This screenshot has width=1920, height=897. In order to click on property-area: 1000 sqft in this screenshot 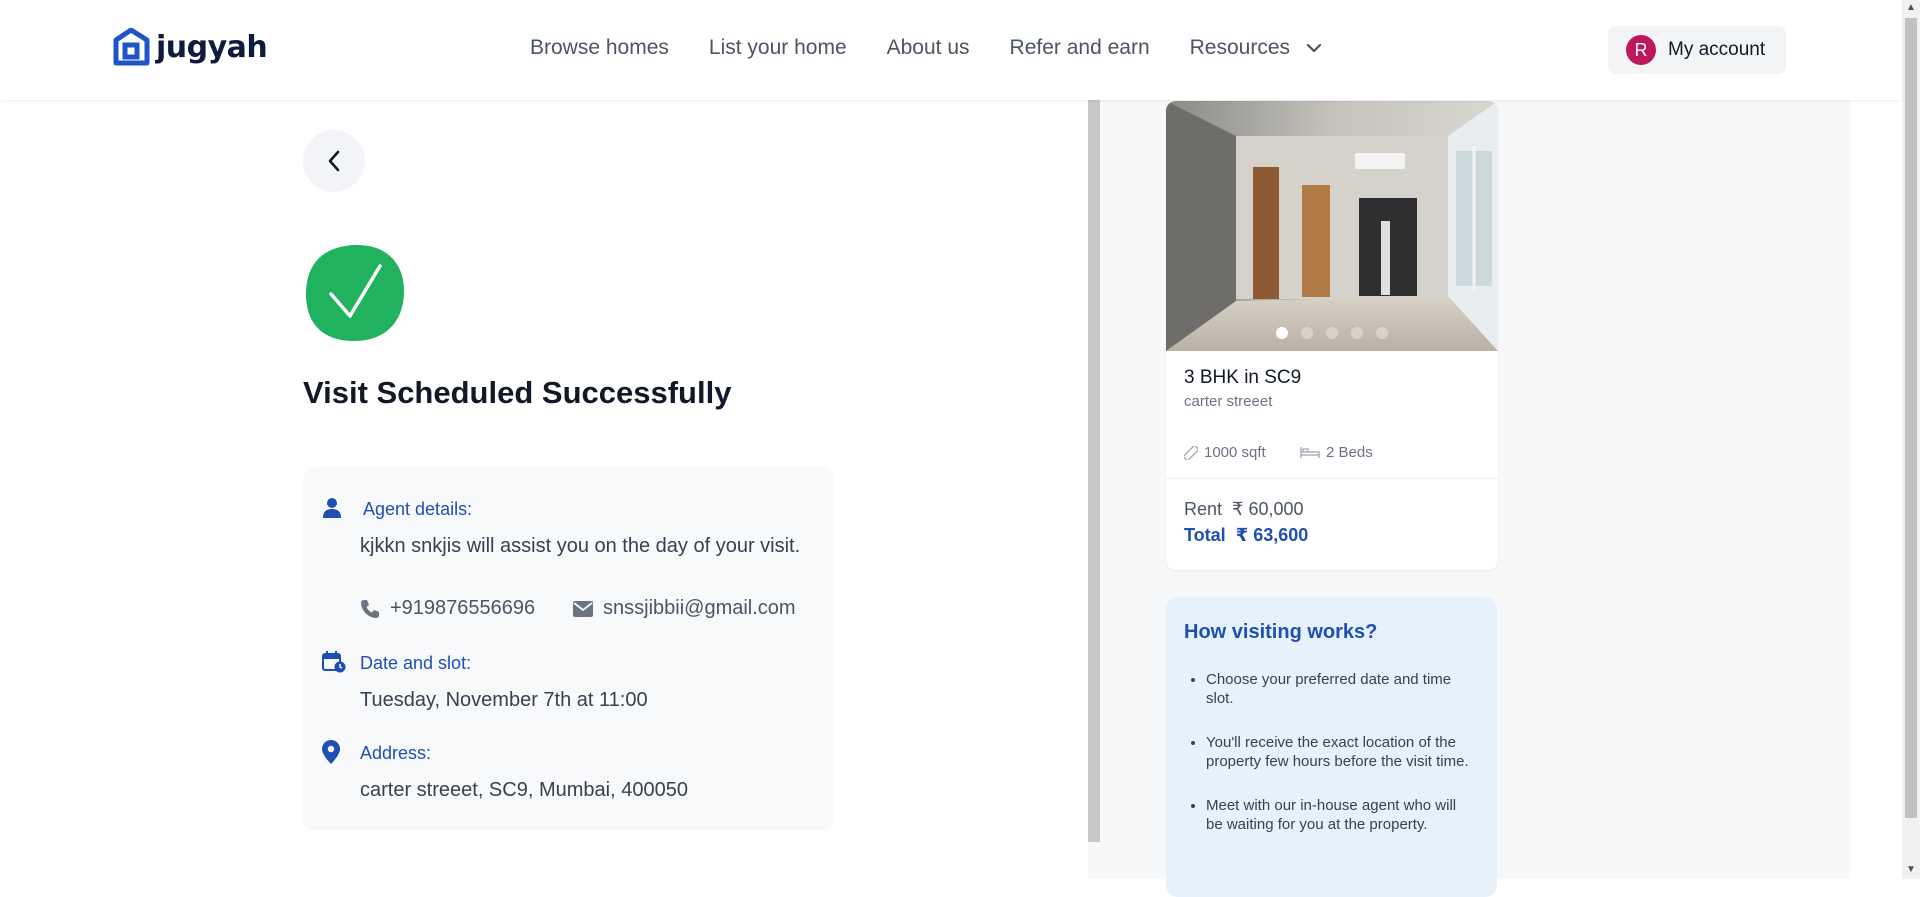, I will do `click(1225, 452)`.